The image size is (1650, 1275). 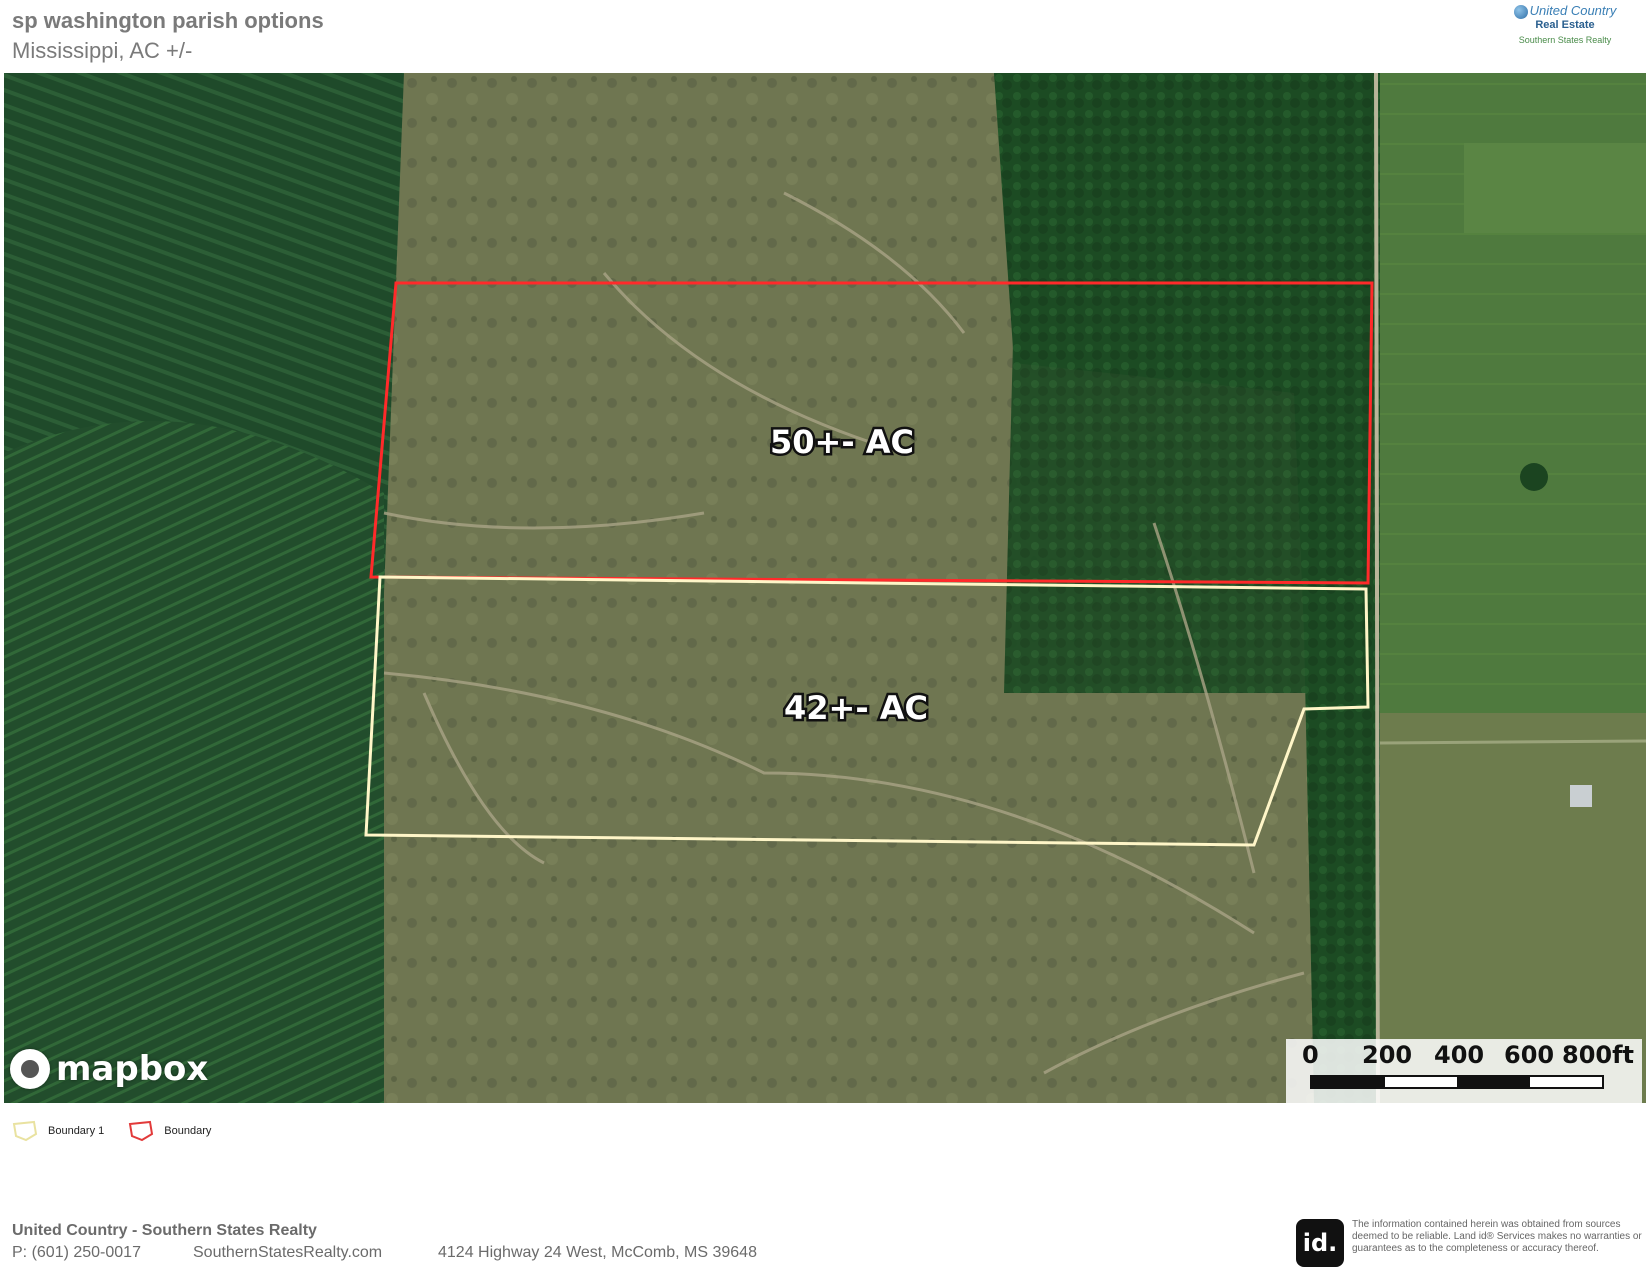 I want to click on address: 4124 Highway 24 West, McComb, MS 39648, so click(x=597, y=1252).